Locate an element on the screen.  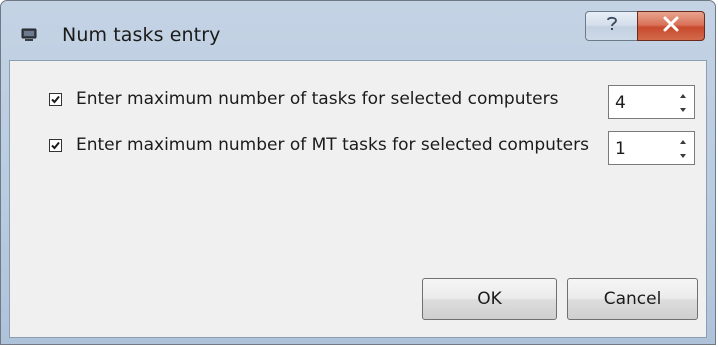
cancel-button: Cancel is located at coordinates (632, 299).